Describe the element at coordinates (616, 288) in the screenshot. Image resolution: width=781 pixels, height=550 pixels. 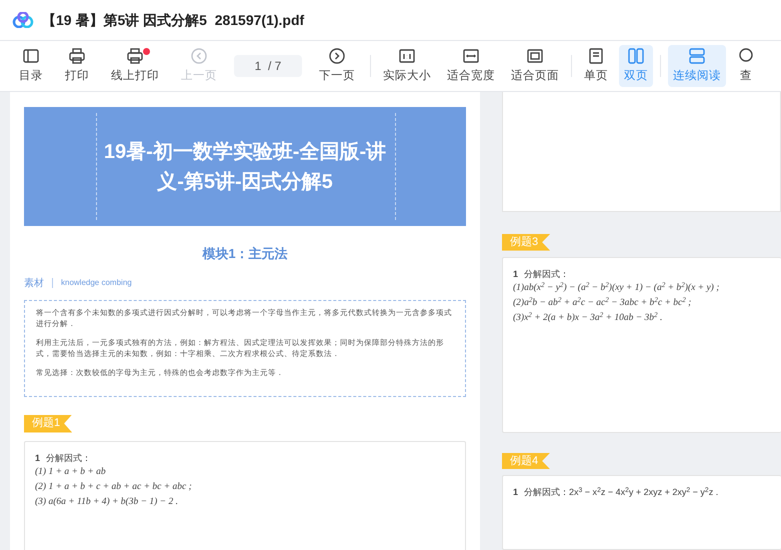
I see `formula-line: (1)ab(x$^{2}$ − y$^{2}$) − (a$^{2}$ − b$^{2}$)(xy + 1) − (a$^{2}$ + b$^{2}$)(x + y) ;` at that location.